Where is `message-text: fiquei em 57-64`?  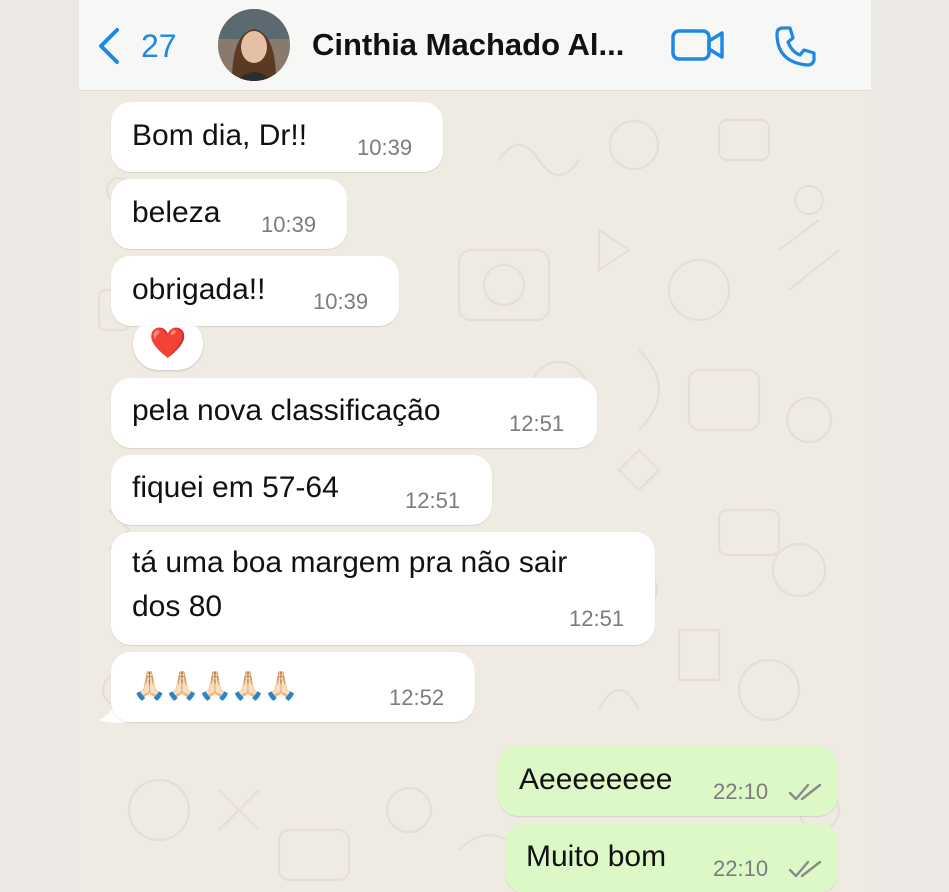 message-text: fiquei em 57-64 is located at coordinates (235, 487).